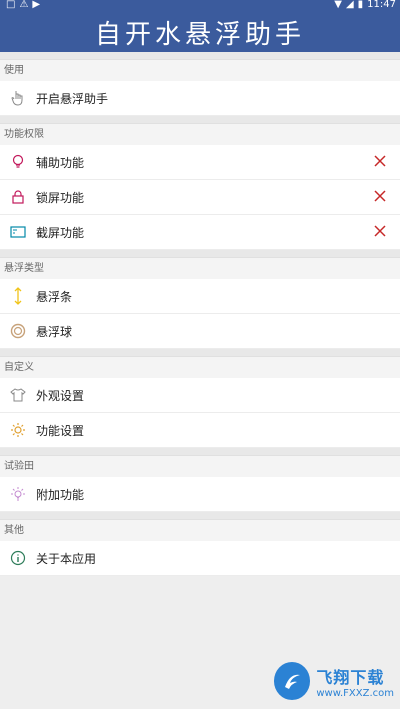  Describe the element at coordinates (200, 70) in the screenshot. I see `section-usage: 使用` at that location.